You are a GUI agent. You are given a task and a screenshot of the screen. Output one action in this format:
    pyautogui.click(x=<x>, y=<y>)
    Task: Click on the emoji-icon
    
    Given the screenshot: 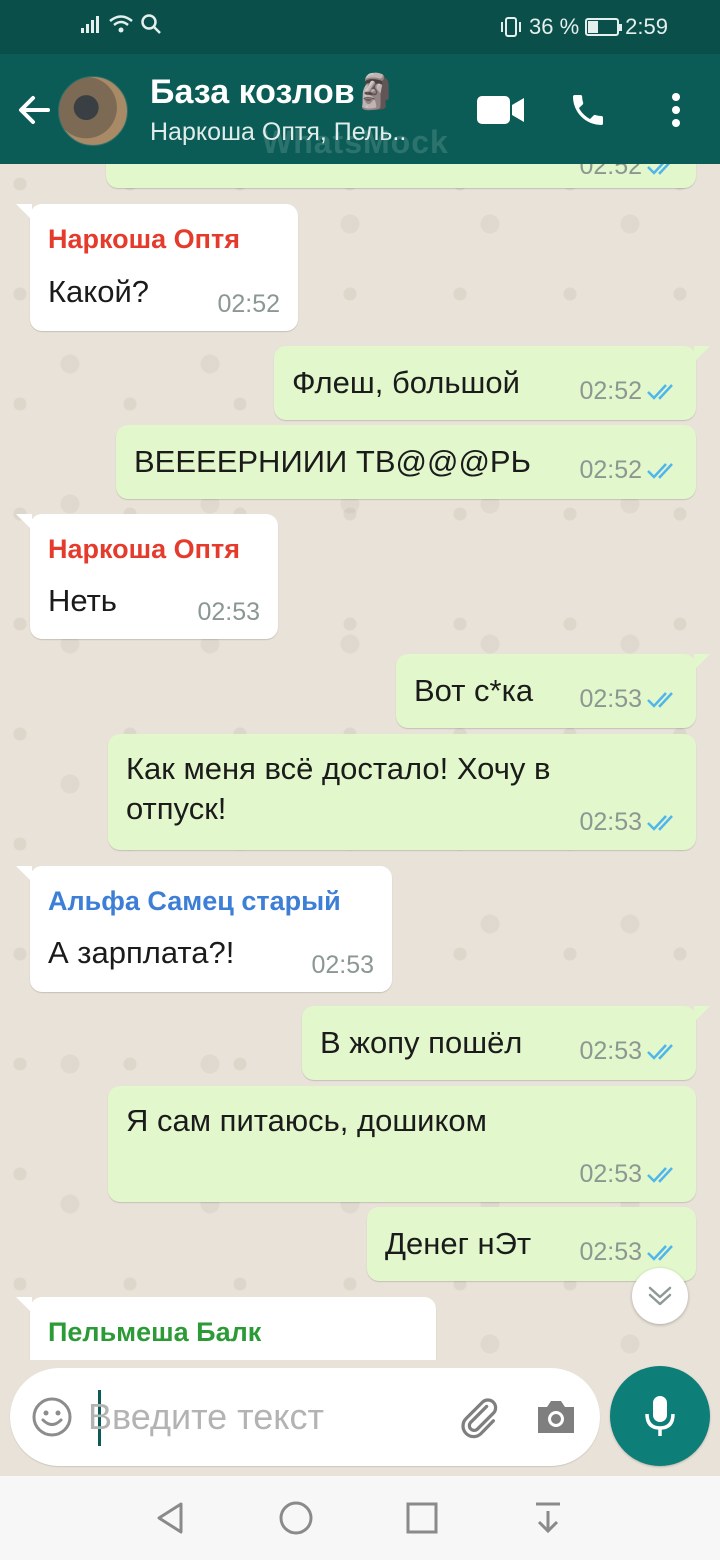 What is the action you would take?
    pyautogui.click(x=52, y=1417)
    